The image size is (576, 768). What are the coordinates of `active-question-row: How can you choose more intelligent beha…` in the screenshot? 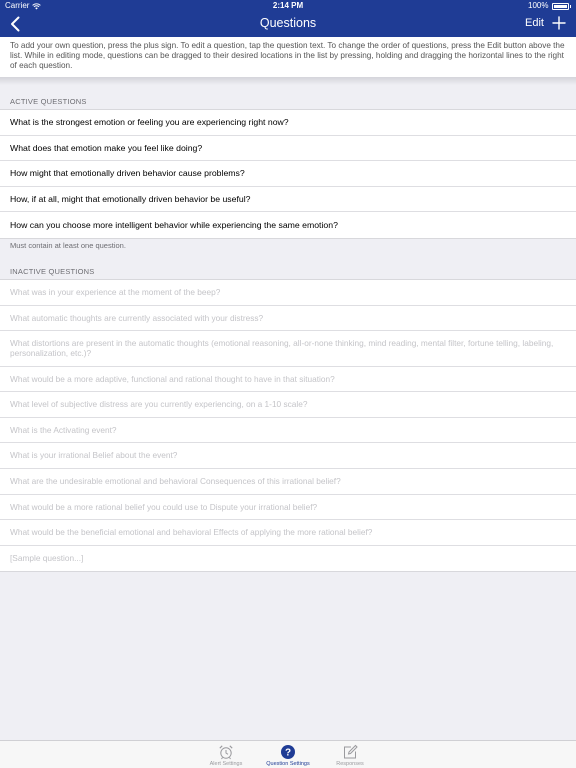 It's located at (288, 225).